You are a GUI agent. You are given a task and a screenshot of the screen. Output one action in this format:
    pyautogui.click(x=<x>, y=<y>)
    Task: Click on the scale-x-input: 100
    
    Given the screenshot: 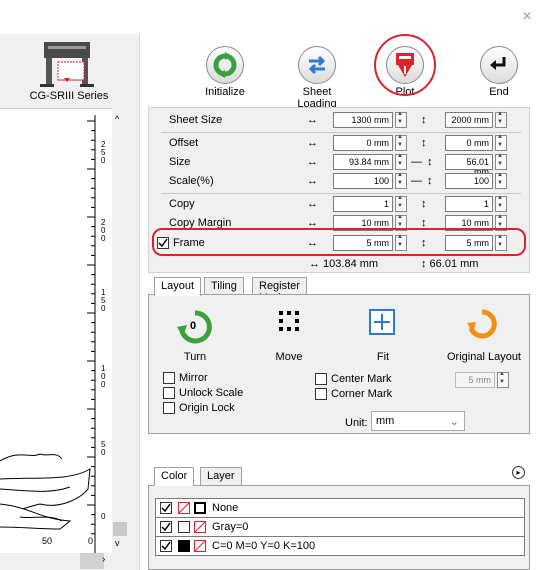 What is the action you would take?
    pyautogui.click(x=363, y=181)
    